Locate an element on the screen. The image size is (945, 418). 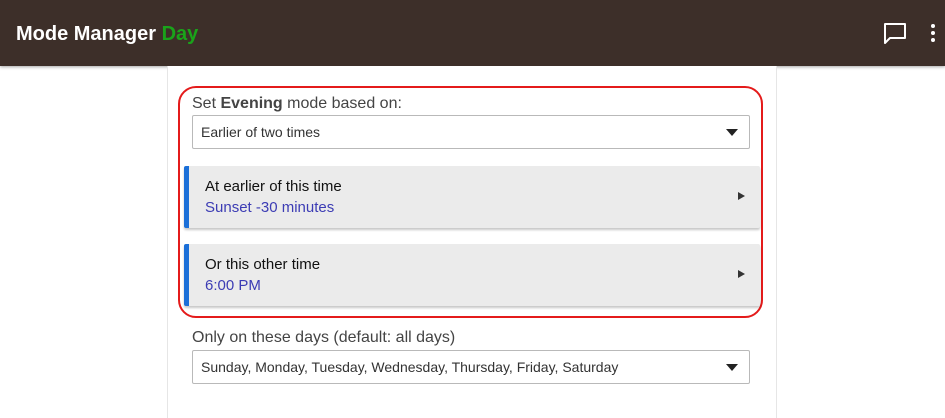
other-time-title: Or this other time is located at coordinates (263, 264).